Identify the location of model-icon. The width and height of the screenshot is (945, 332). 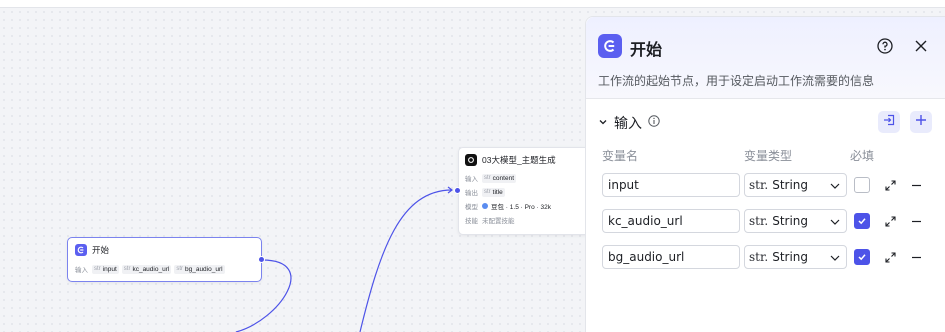
(485, 206).